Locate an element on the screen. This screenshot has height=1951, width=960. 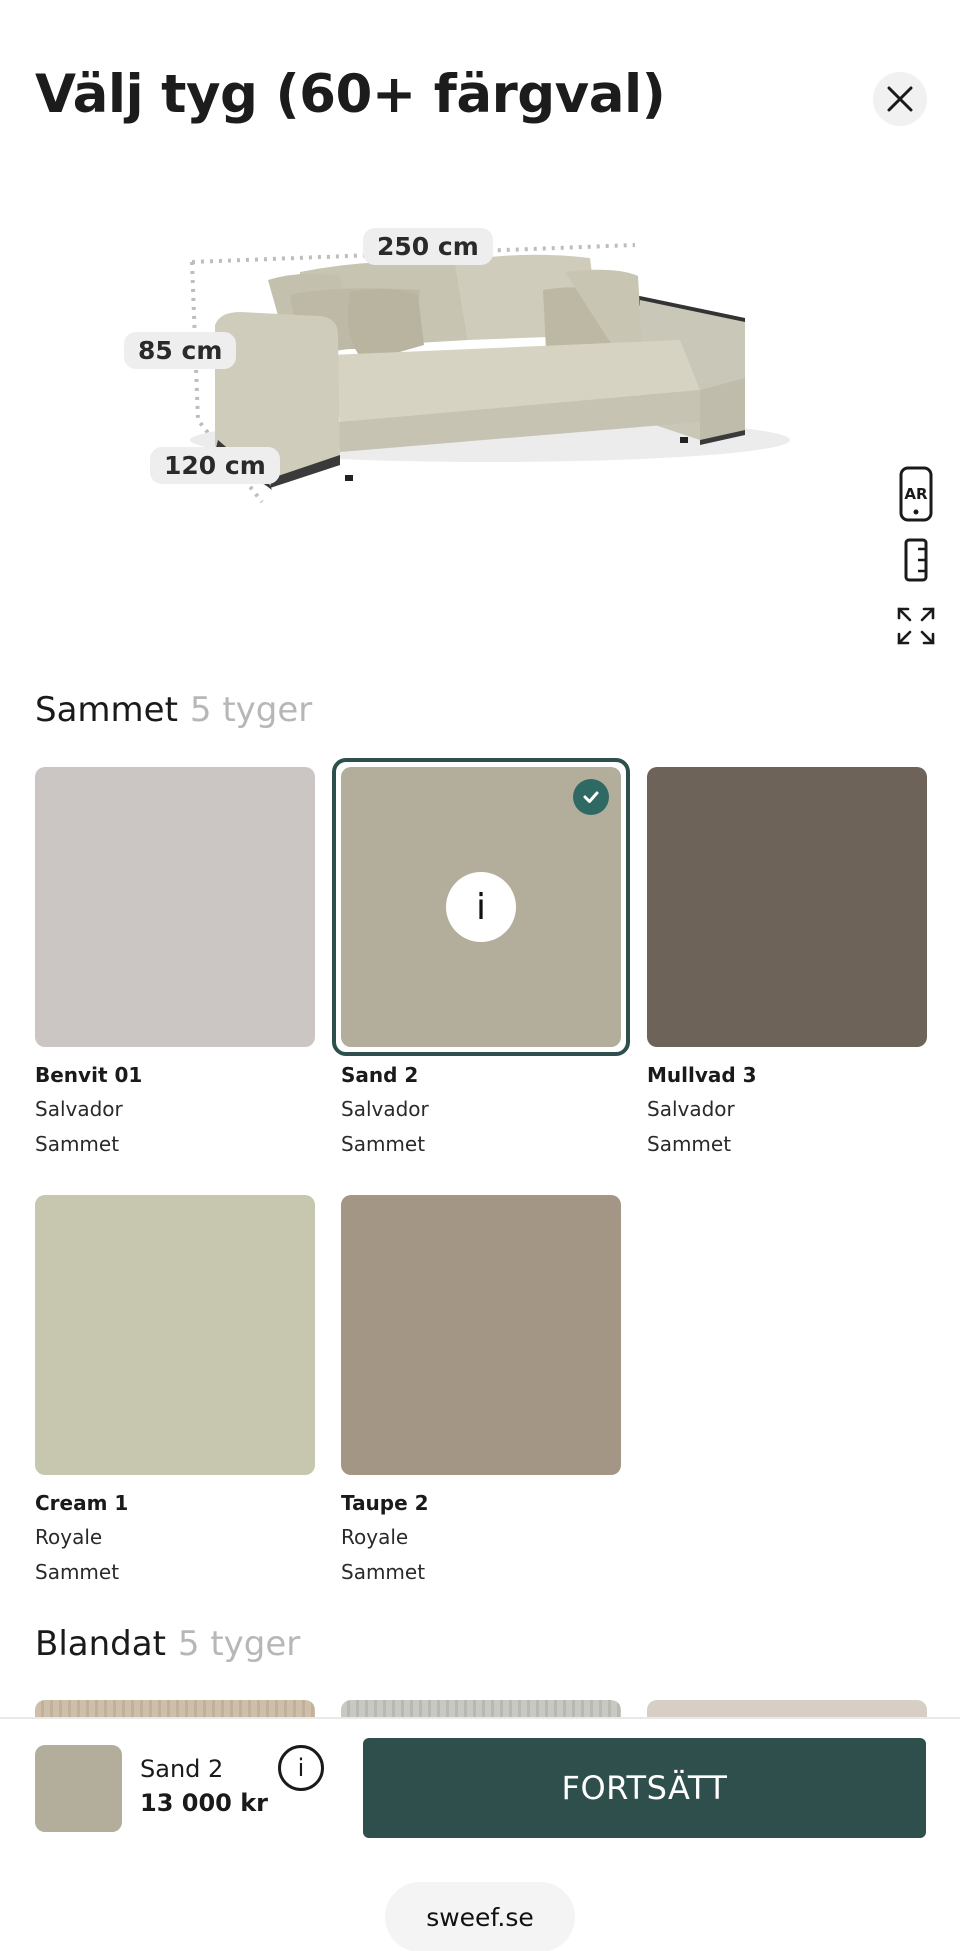
expand-icon is located at coordinates (916, 626).